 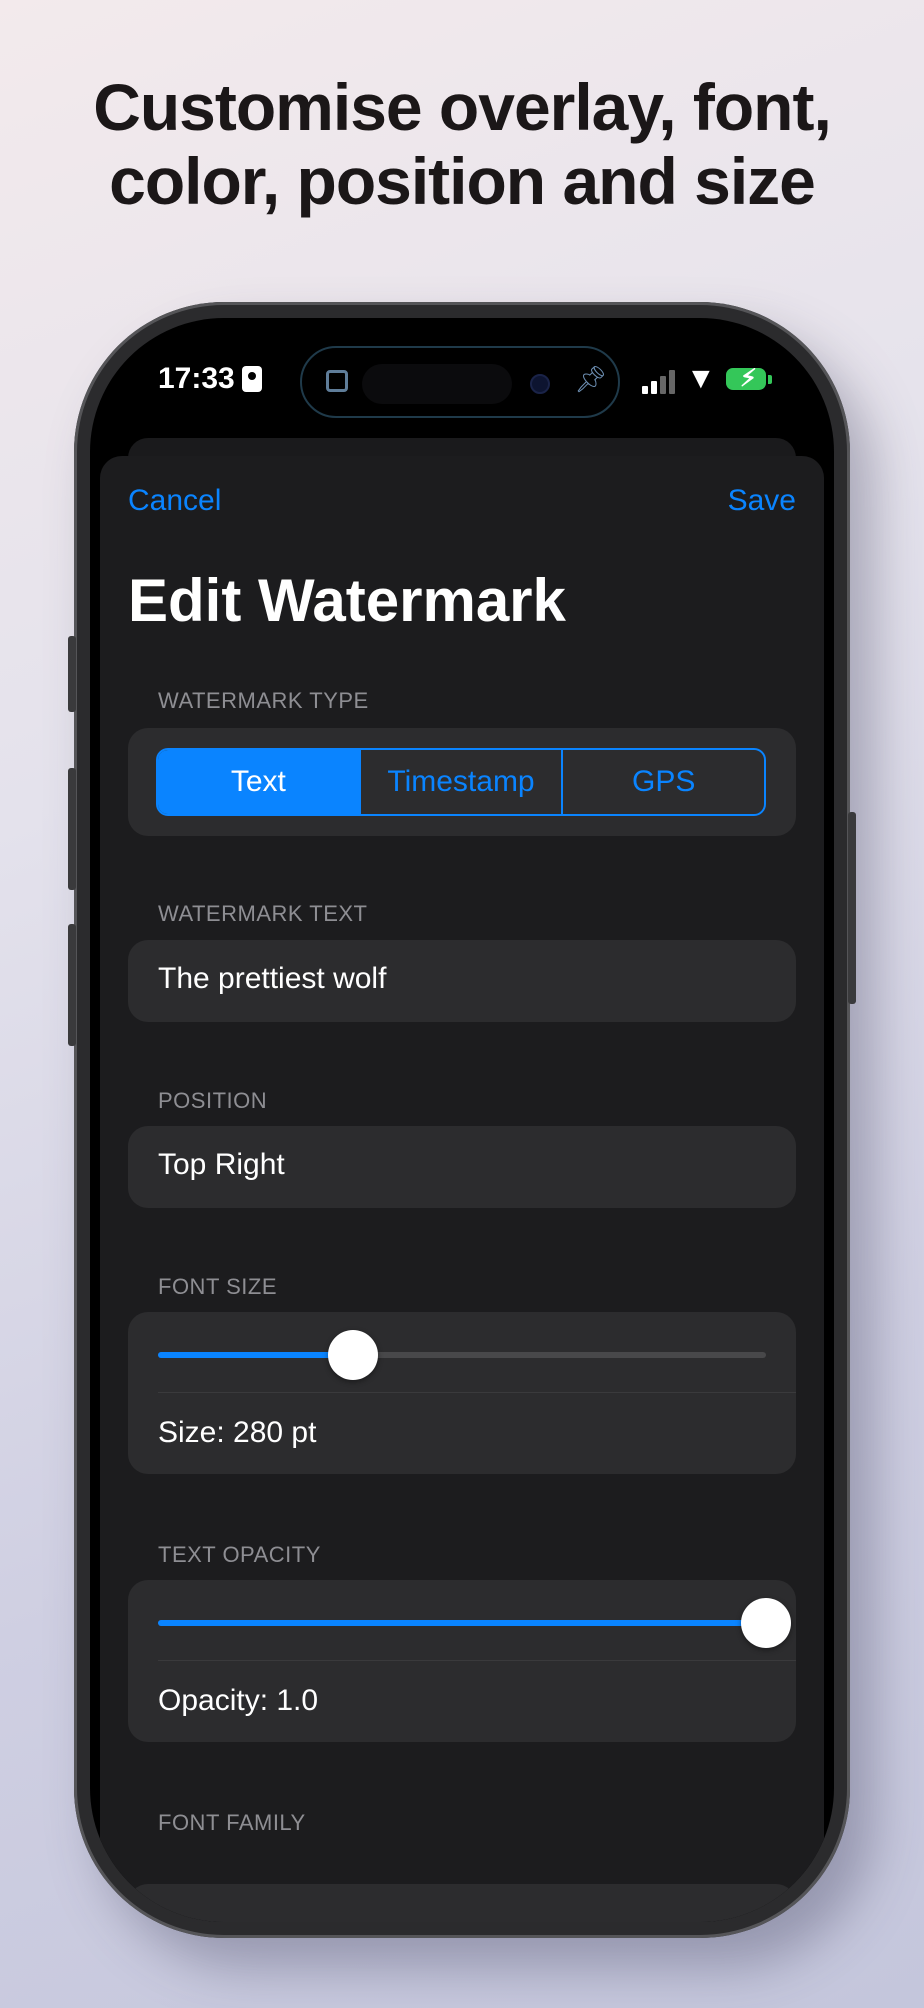 I want to click on side-power-button, so click(x=852, y=908).